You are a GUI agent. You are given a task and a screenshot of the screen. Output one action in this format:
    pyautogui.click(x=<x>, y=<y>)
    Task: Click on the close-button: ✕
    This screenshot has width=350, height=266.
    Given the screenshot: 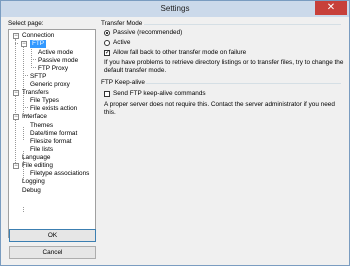 What is the action you would take?
    pyautogui.click(x=331, y=8)
    